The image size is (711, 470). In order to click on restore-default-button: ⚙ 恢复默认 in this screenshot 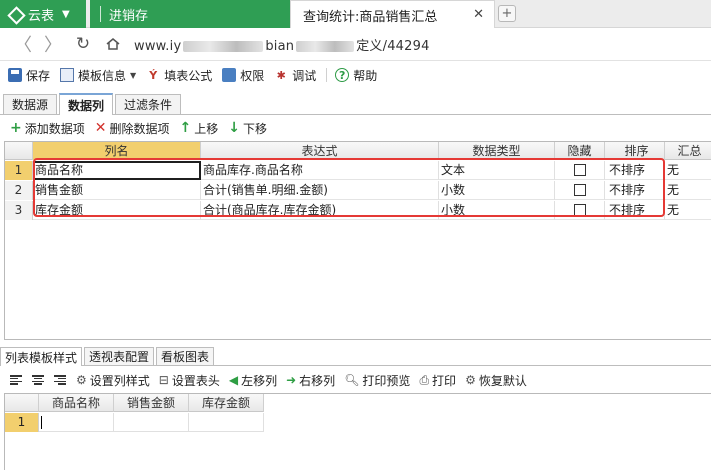, I will do `click(496, 380)`.